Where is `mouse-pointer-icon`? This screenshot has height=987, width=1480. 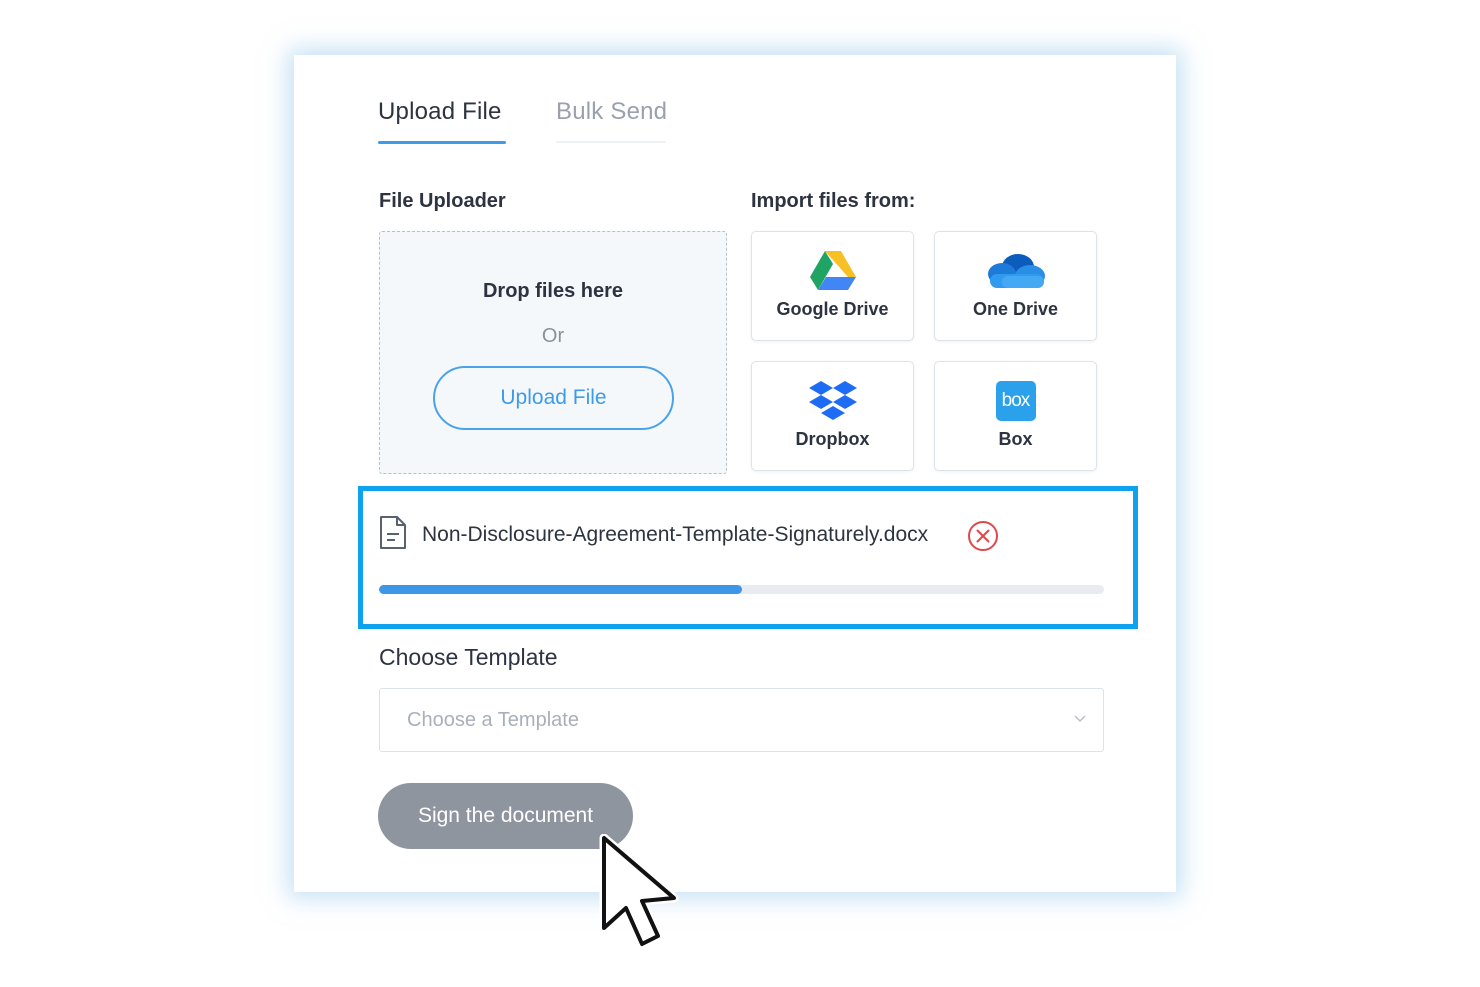
mouse-pointer-icon is located at coordinates (639, 895).